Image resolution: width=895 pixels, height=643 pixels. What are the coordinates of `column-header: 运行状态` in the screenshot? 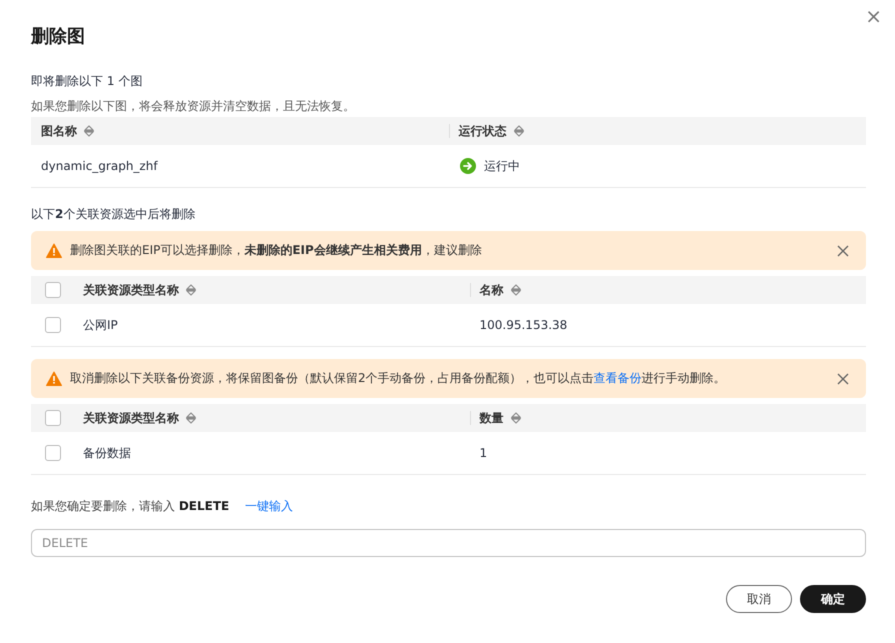 It's located at (482, 131).